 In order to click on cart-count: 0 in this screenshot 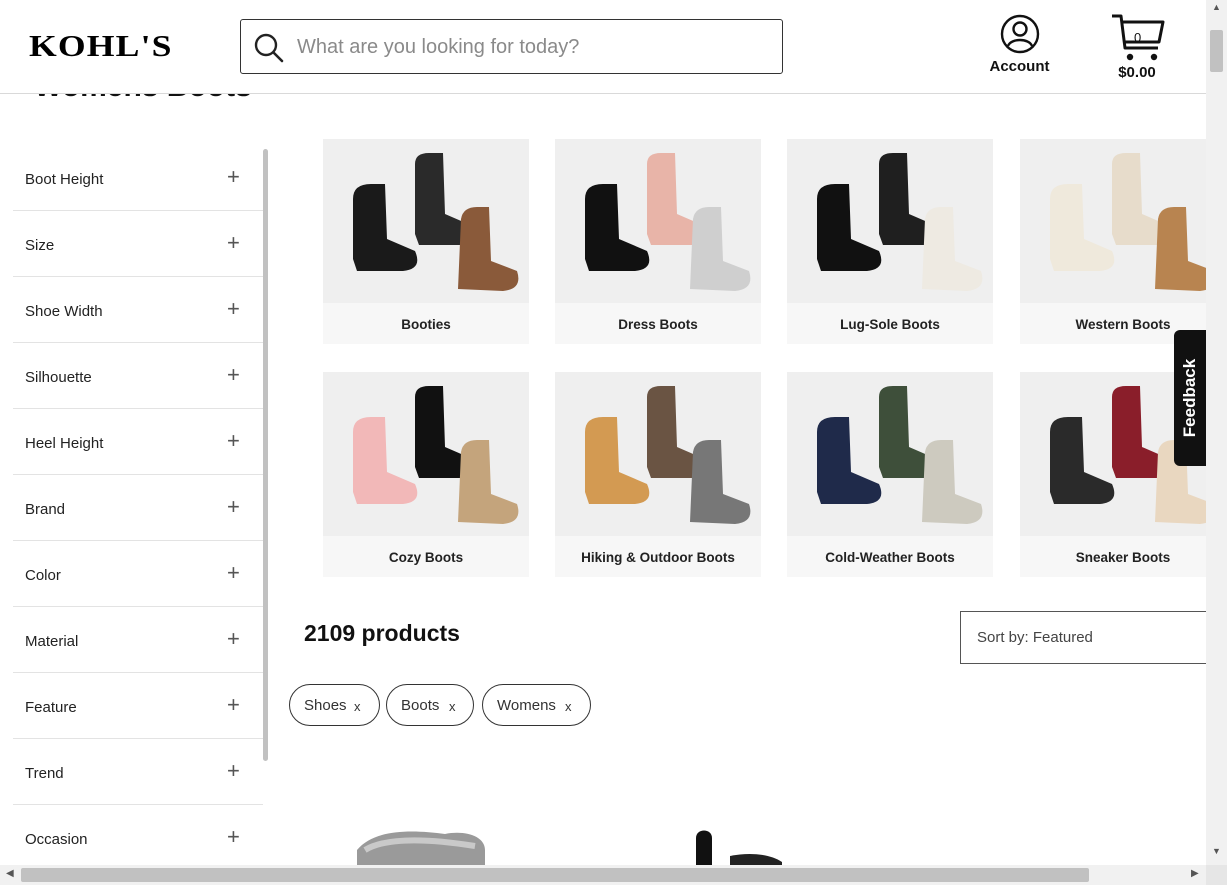, I will do `click(1138, 37)`.